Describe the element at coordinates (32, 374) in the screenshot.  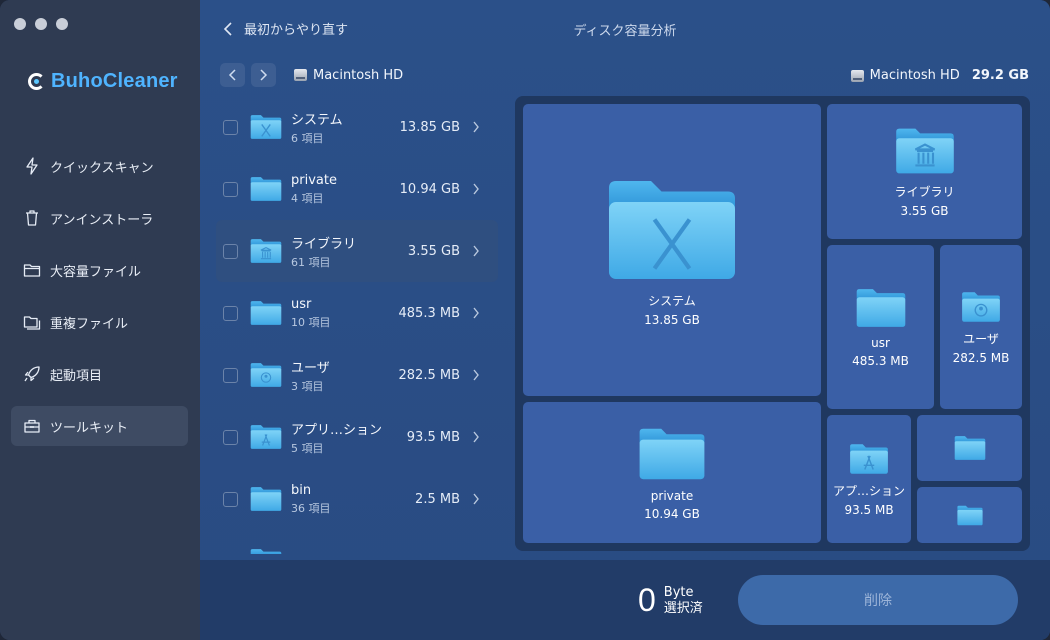
I see `rocket-icon` at that location.